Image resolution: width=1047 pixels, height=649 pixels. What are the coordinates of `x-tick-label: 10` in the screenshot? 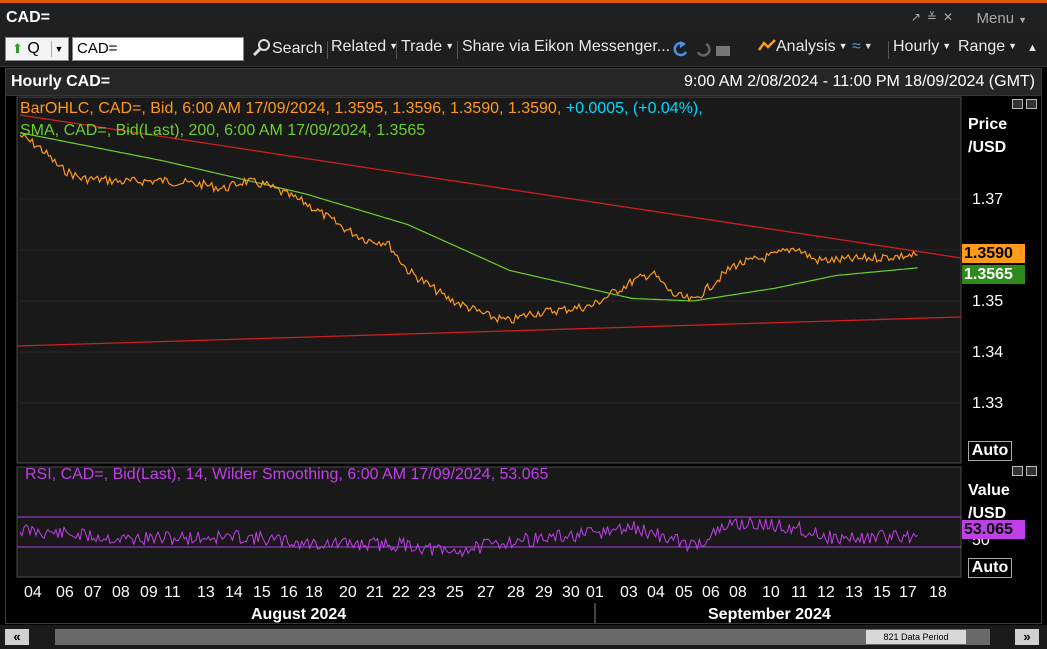 It's located at (771, 592).